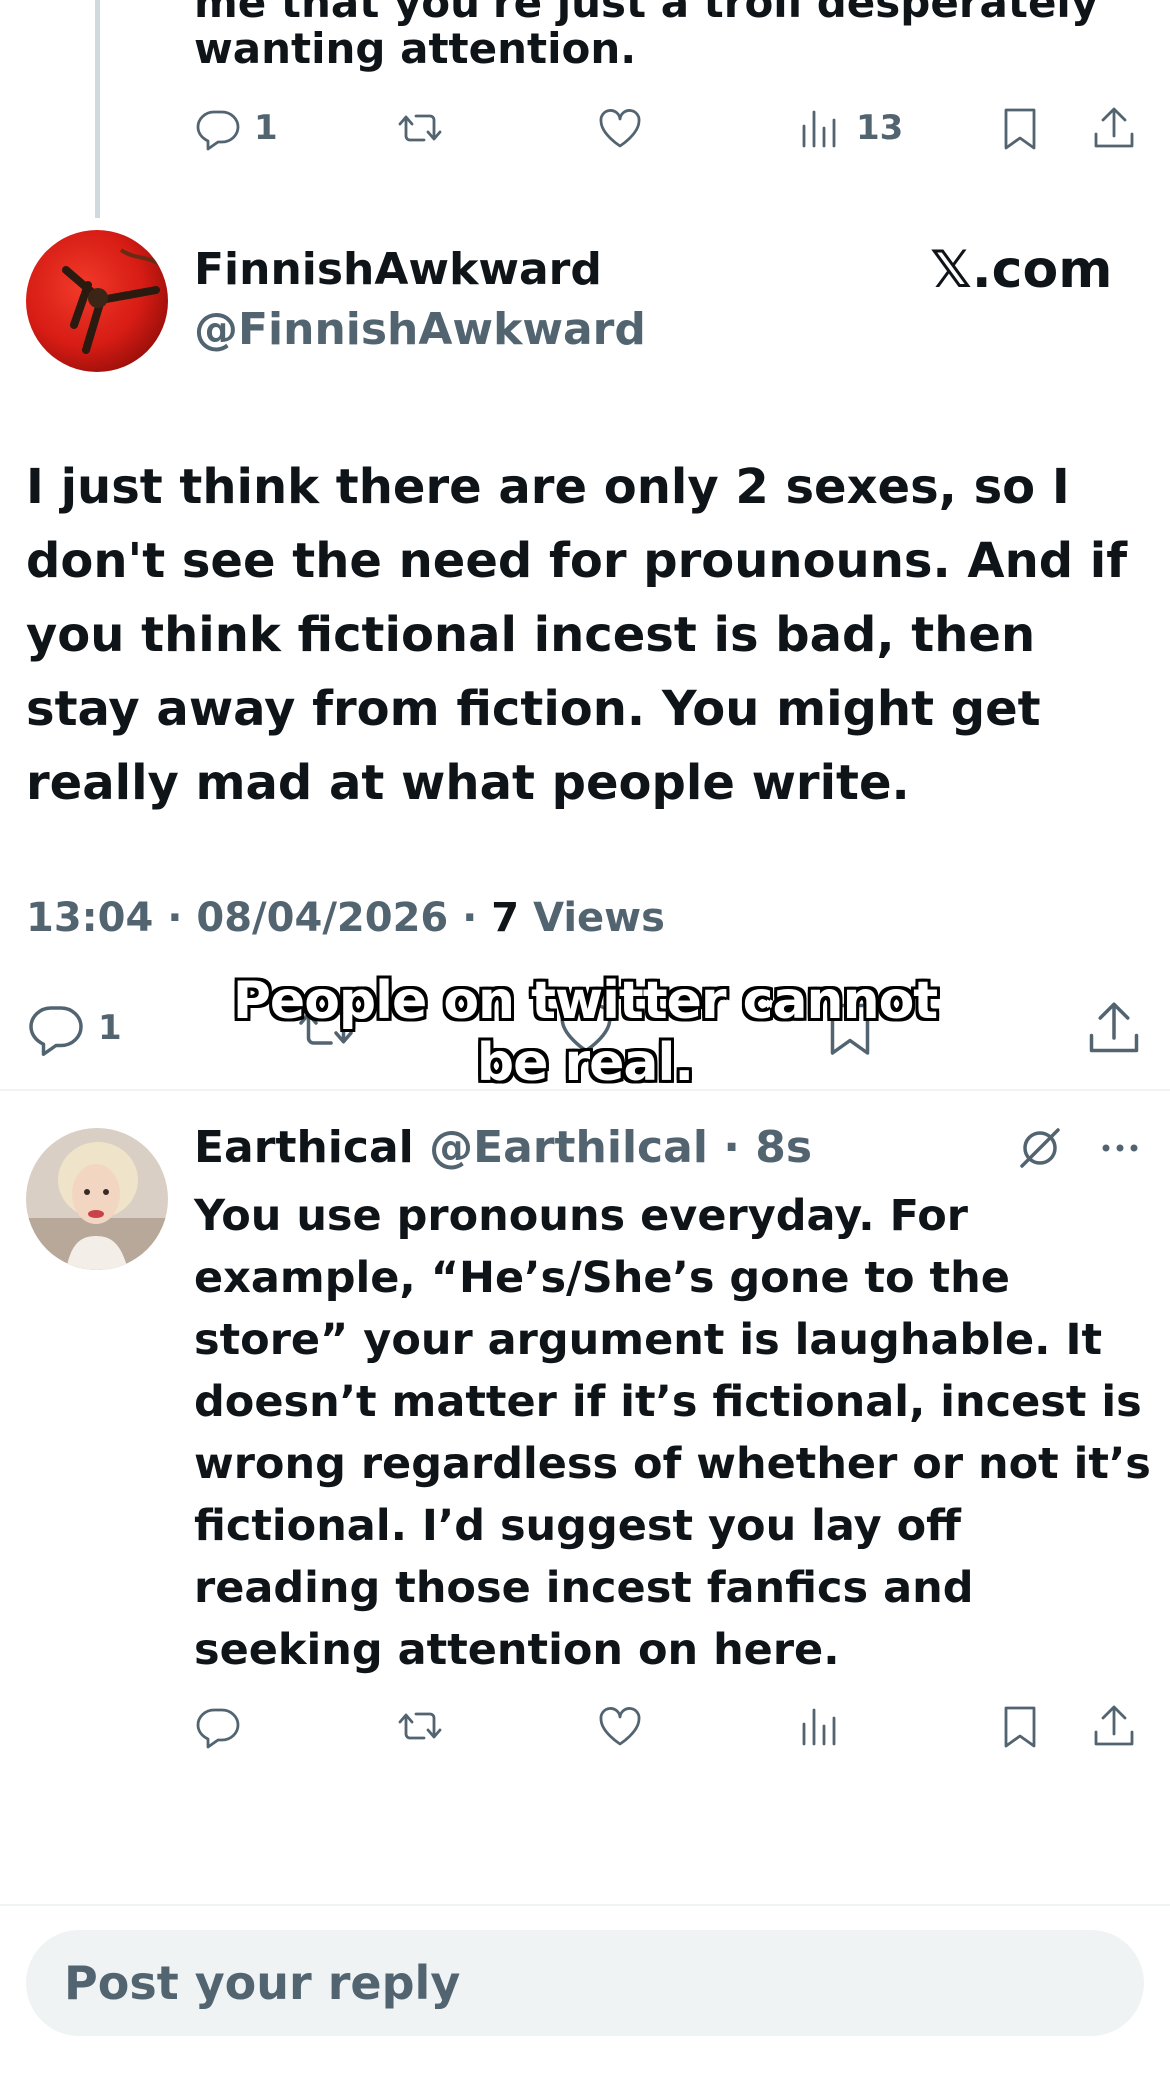  I want to click on video-caption: People on twitter cannot be real., so click(585, 1032).